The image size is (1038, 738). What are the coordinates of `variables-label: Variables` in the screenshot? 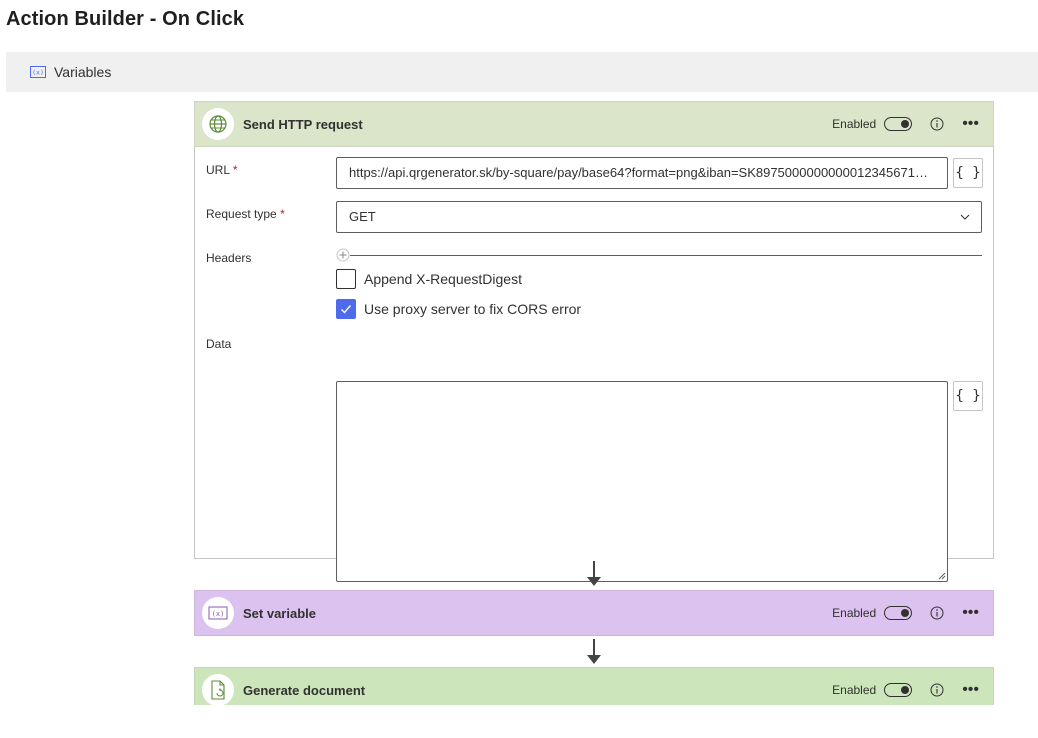 It's located at (83, 72).